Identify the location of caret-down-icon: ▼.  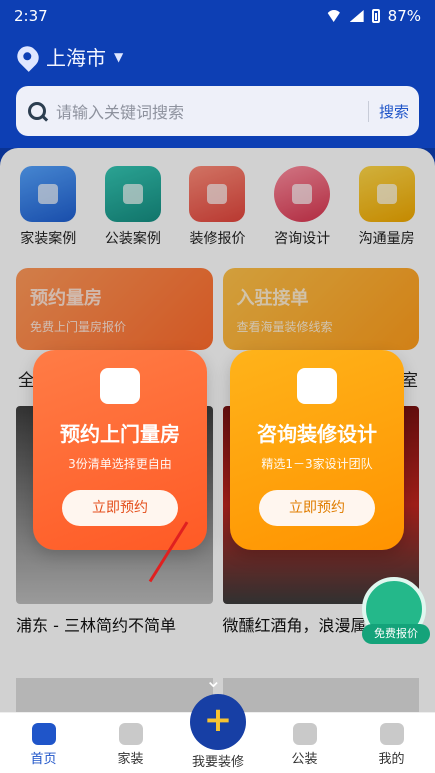
(119, 56).